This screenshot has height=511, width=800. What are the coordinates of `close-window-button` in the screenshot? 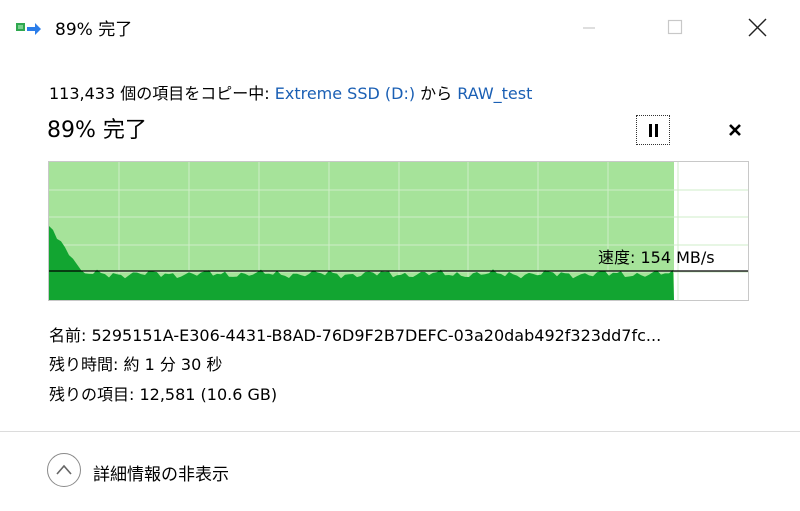 It's located at (757, 28).